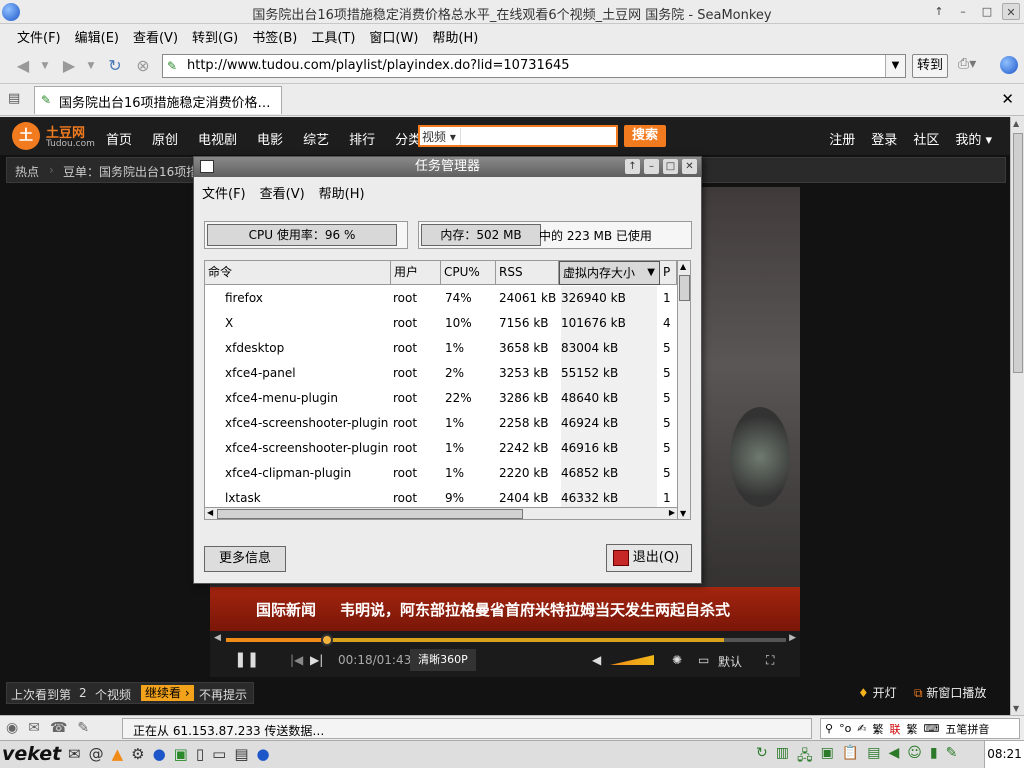  I want to click on next-icon: ▶|, so click(316, 660).